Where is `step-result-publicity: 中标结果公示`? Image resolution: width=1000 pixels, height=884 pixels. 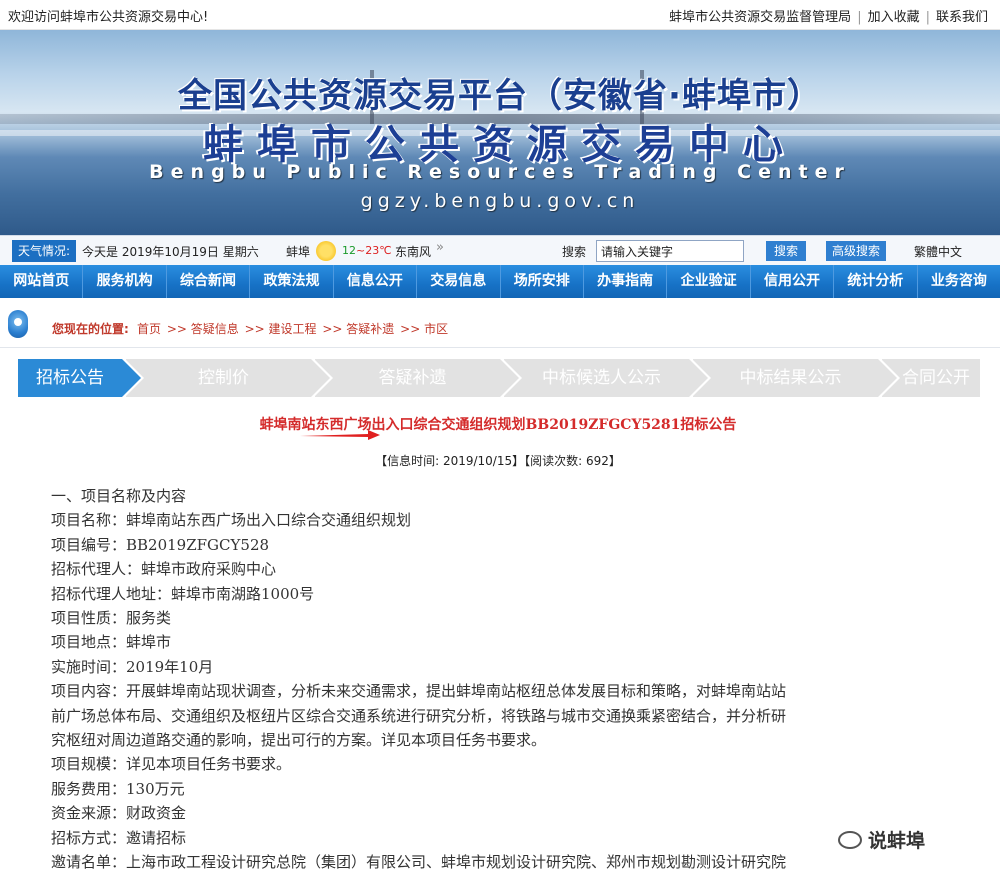 step-result-publicity: 中标结果公示 is located at coordinates (796, 378).